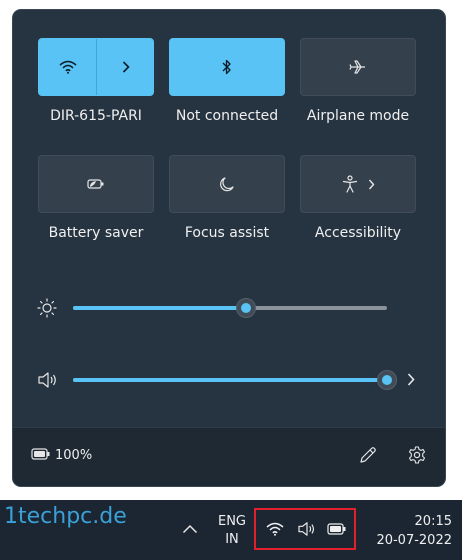 Image resolution: width=462 pixels, height=560 pixels. Describe the element at coordinates (368, 455) in the screenshot. I see `edit-pencil-icon` at that location.